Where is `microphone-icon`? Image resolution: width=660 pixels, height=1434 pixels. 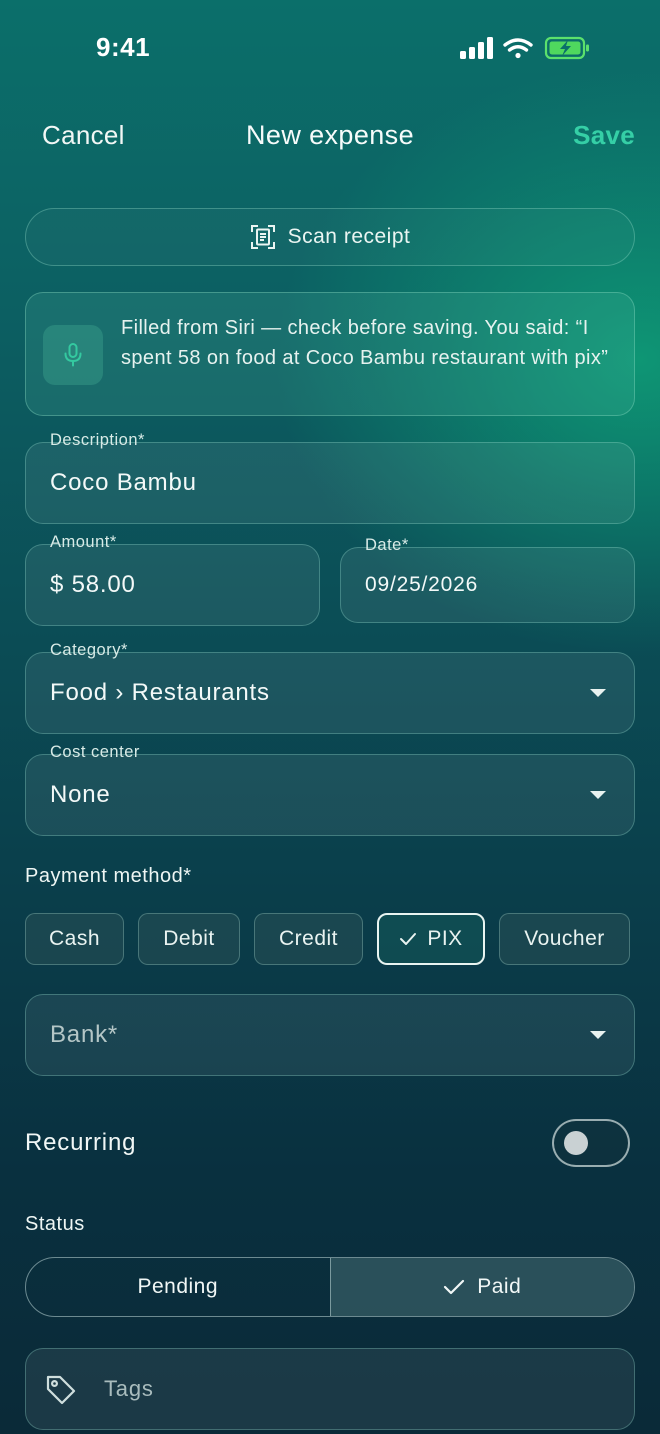
microphone-icon is located at coordinates (73, 355).